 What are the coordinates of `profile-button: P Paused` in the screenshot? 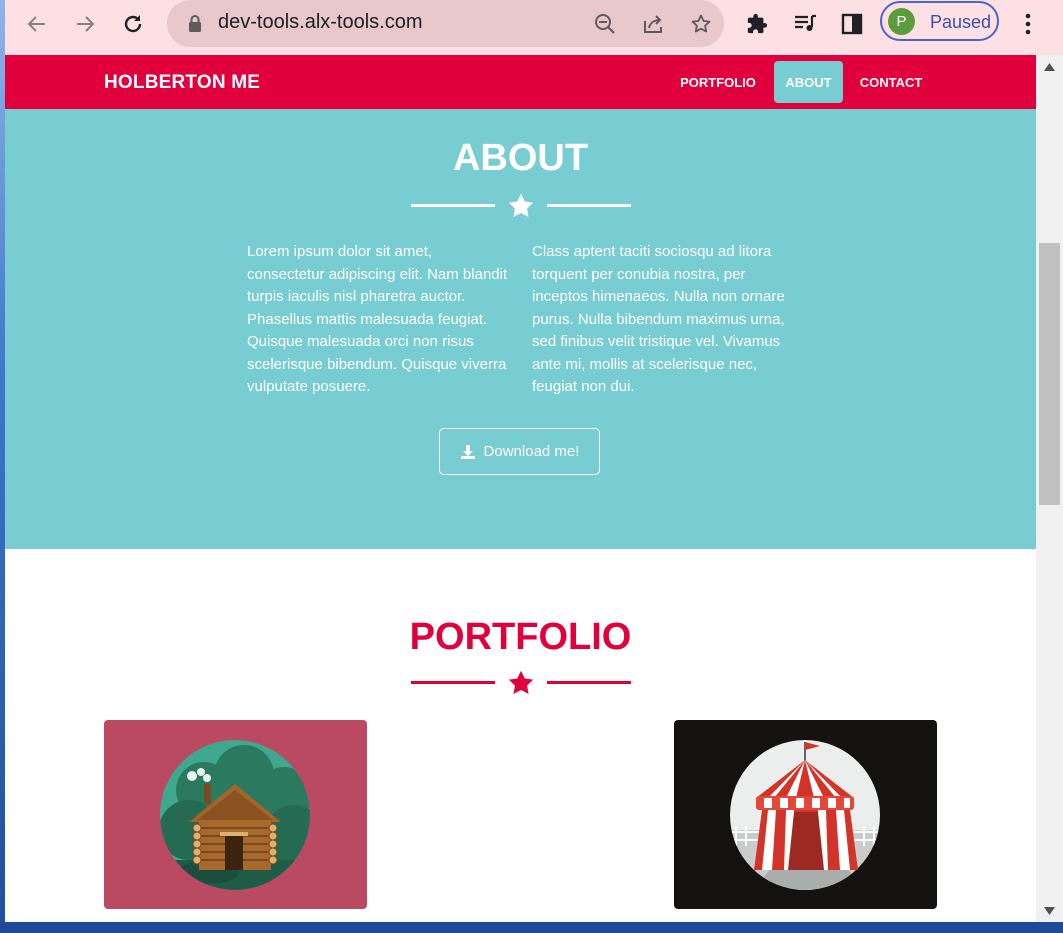 It's located at (939, 21).